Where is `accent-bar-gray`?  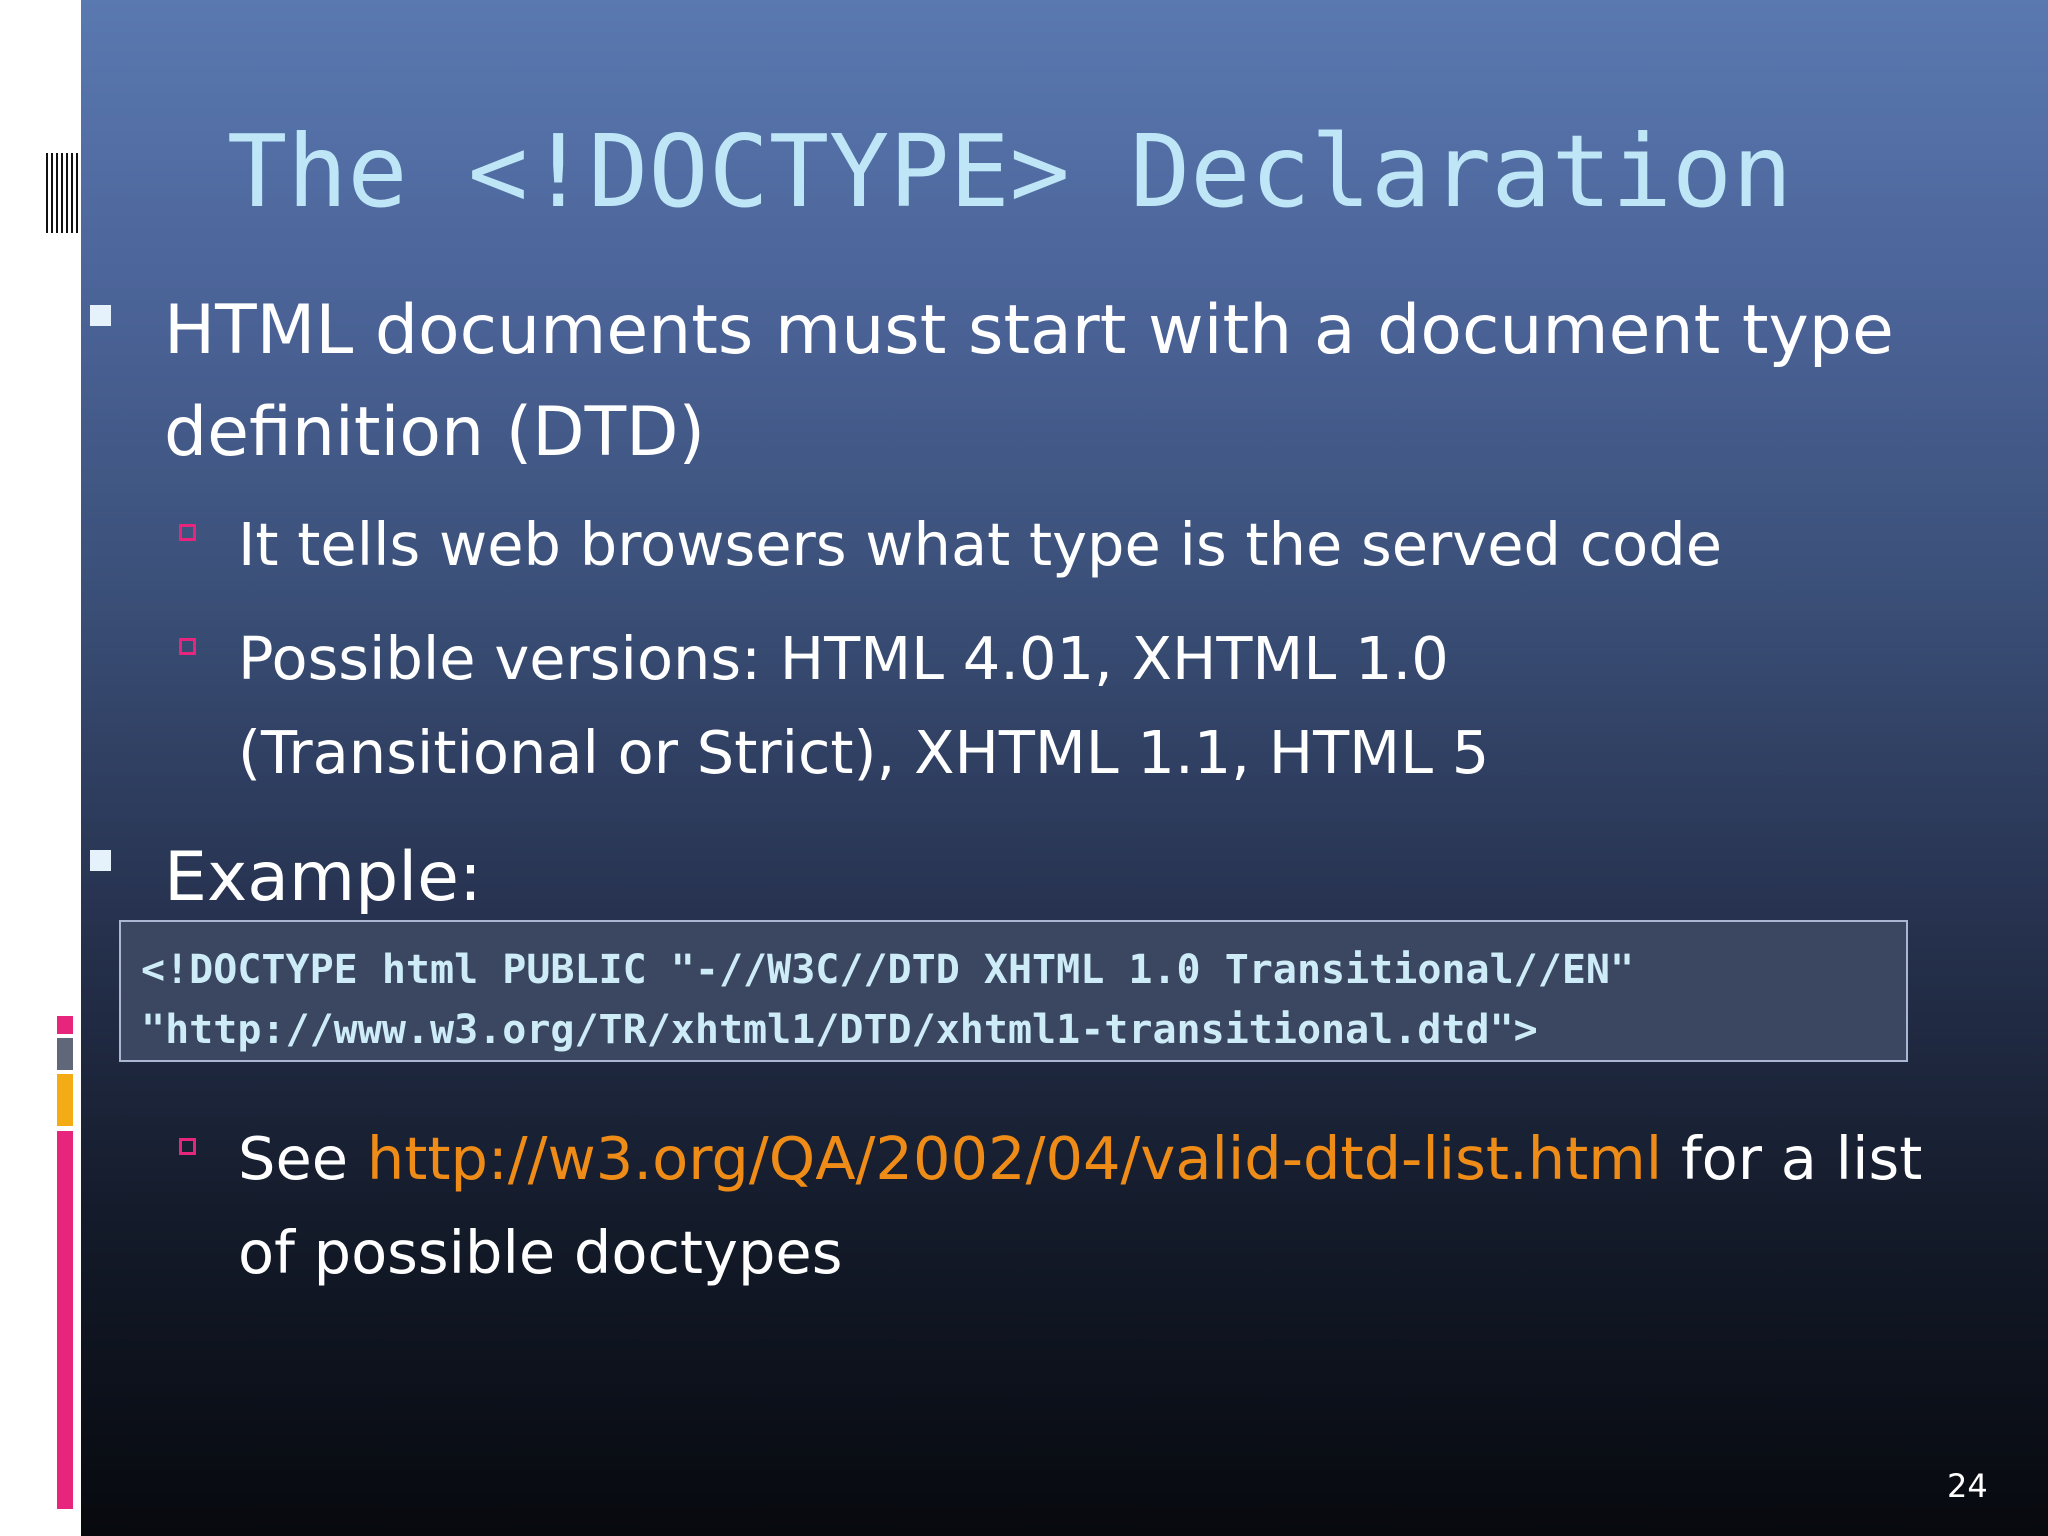 accent-bar-gray is located at coordinates (65, 1054).